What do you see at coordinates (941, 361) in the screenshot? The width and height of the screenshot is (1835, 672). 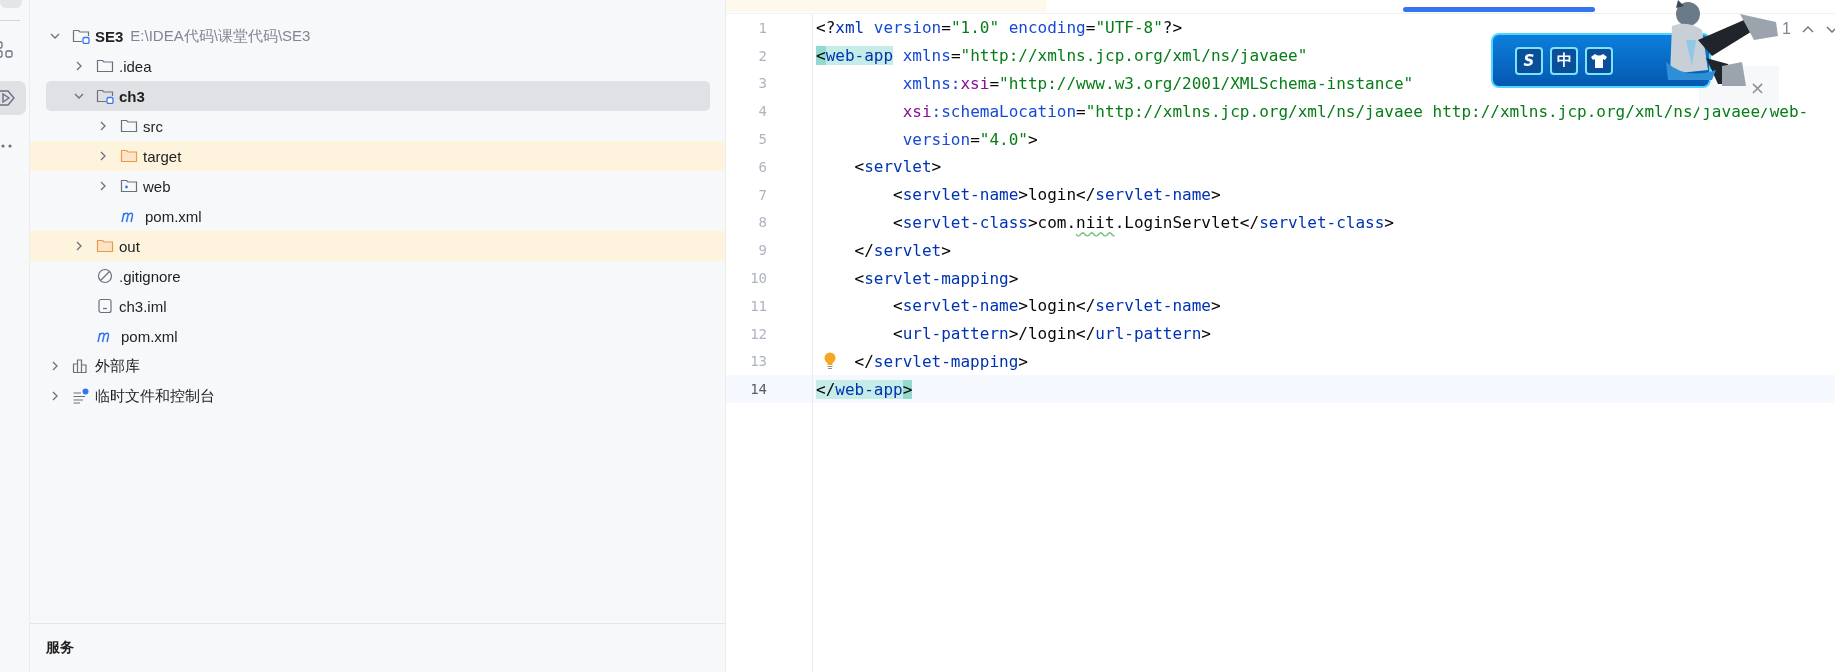 I see `code-line: </servlet-mapping>` at bounding box center [941, 361].